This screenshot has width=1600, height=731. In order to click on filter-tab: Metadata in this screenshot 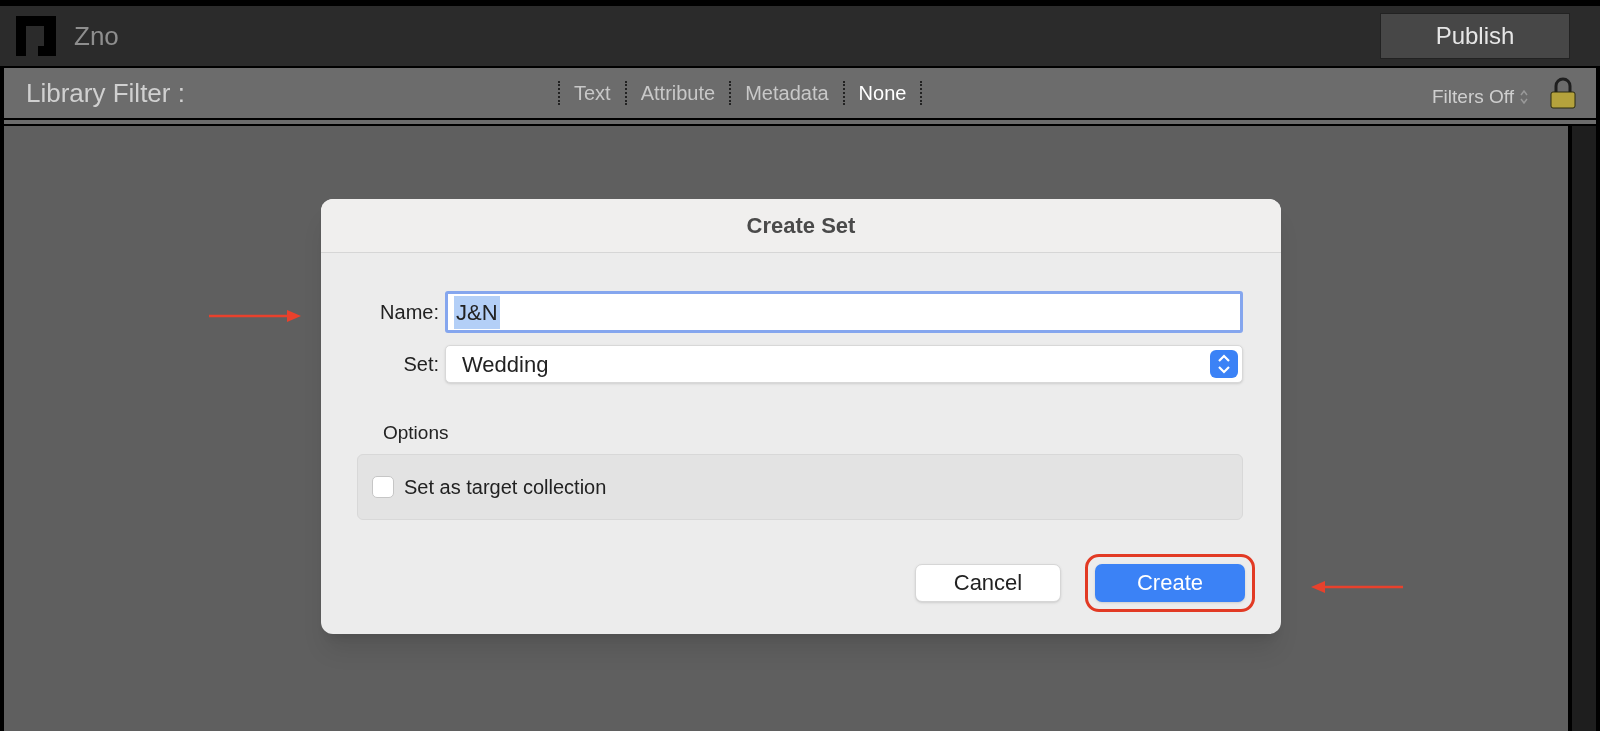, I will do `click(788, 93)`.